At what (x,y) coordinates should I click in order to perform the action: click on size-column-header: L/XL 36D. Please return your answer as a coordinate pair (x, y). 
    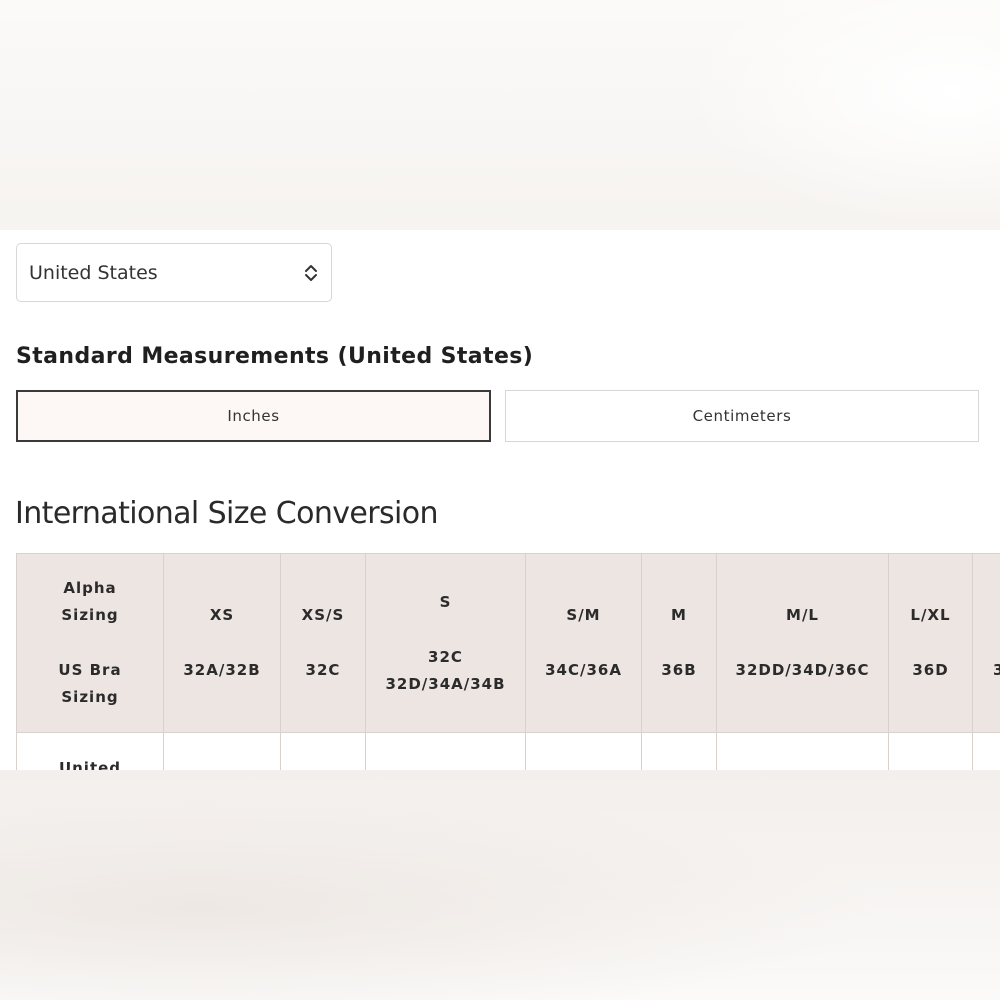
    Looking at the image, I should click on (930, 643).